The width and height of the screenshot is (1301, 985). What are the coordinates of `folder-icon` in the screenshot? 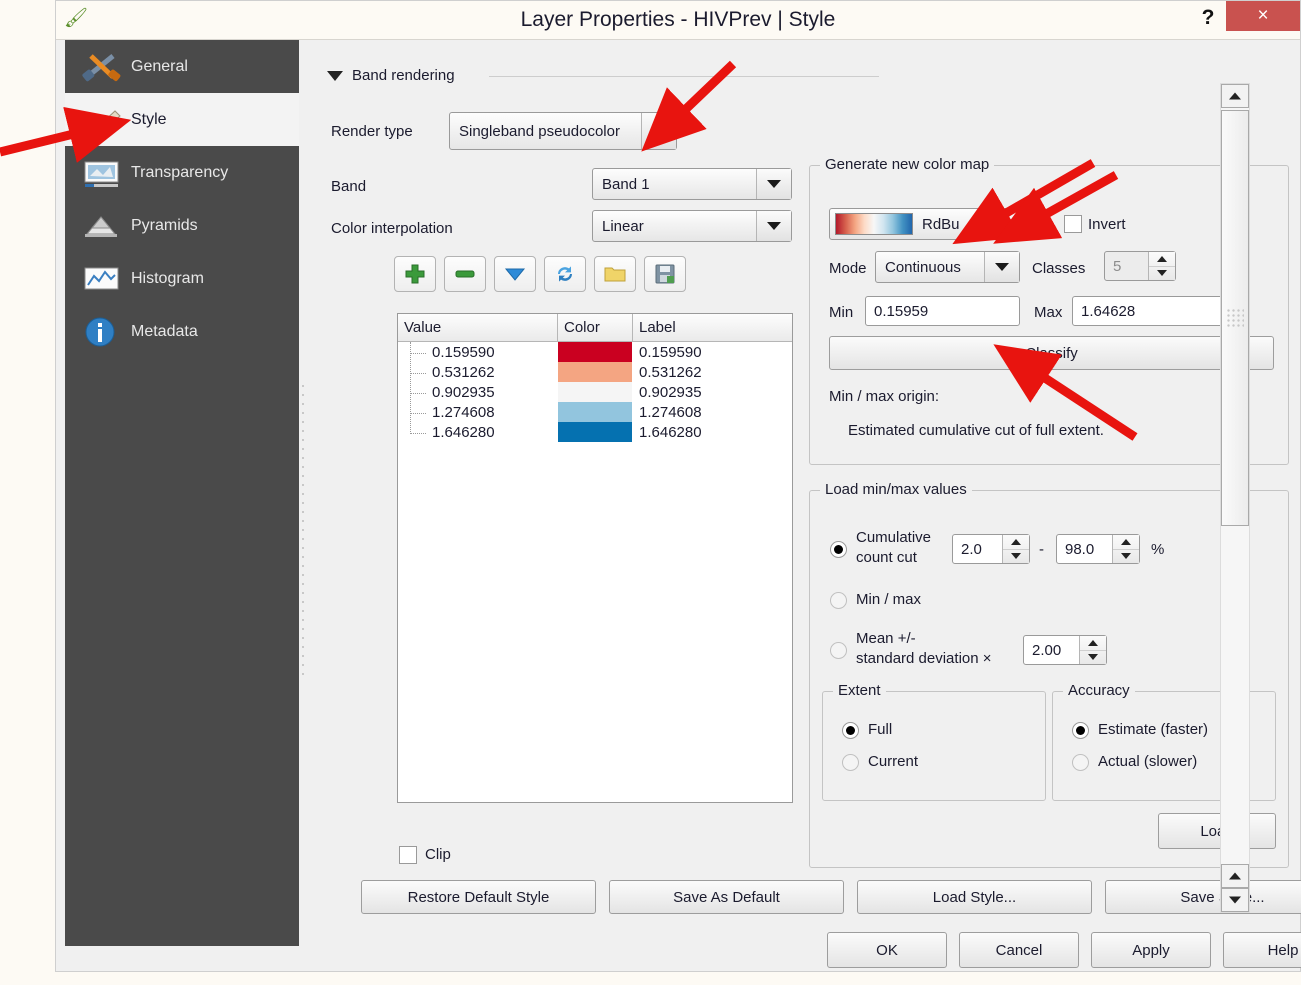 It's located at (615, 274).